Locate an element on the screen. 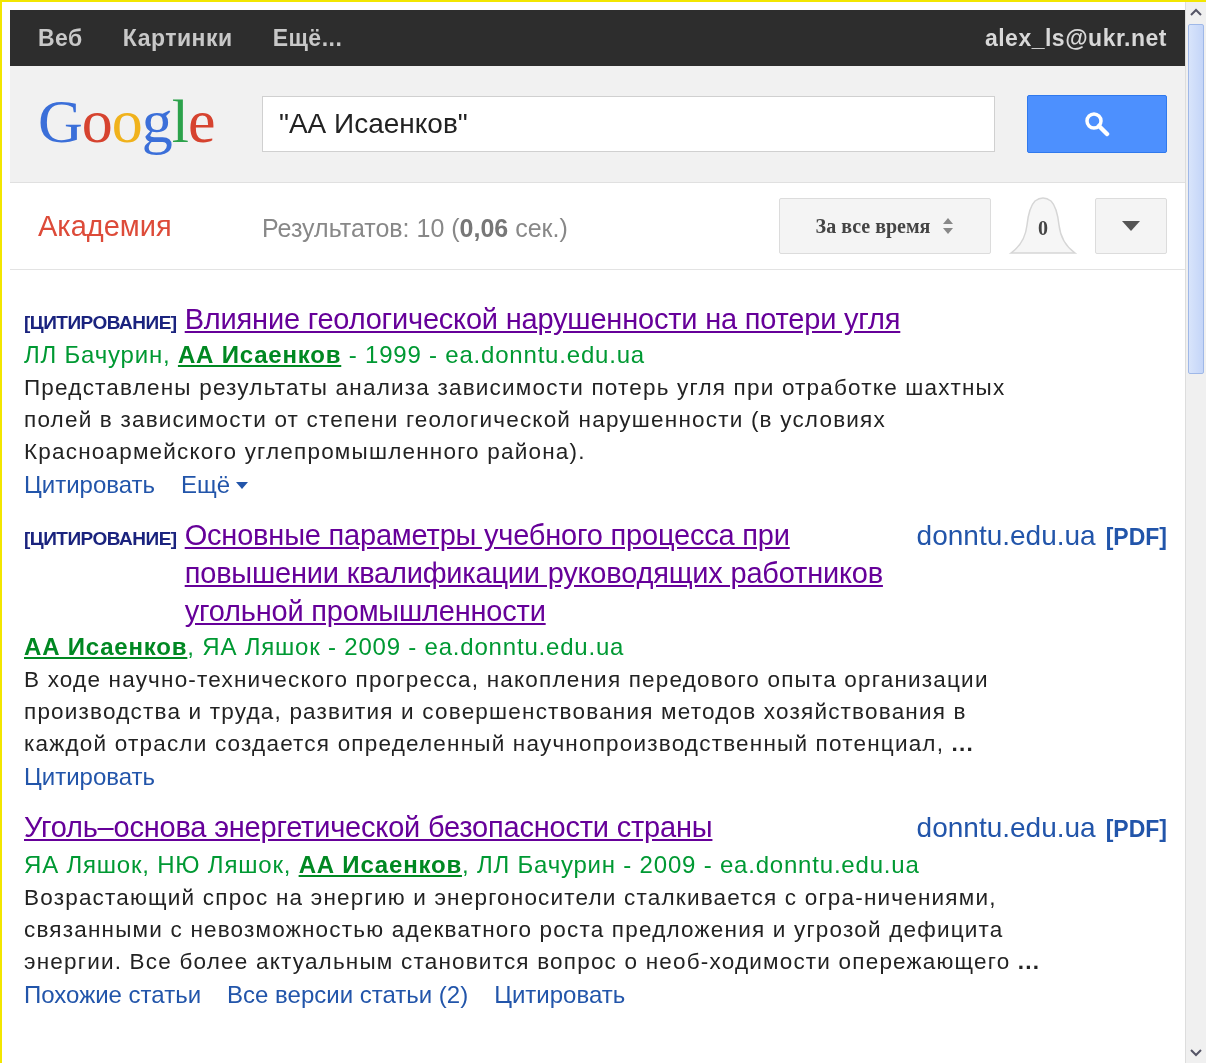 The width and height of the screenshot is (1206, 1063). dropdown-button is located at coordinates (1131, 226).